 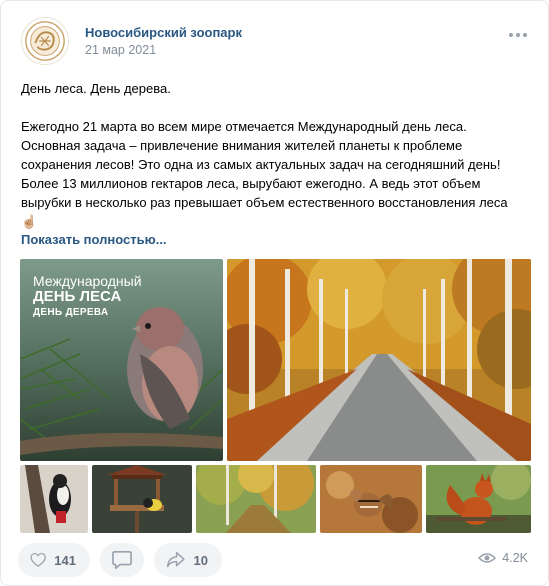 I want to click on overlay-line-2: ДЕНЬ ЛЕСА, so click(x=77, y=296).